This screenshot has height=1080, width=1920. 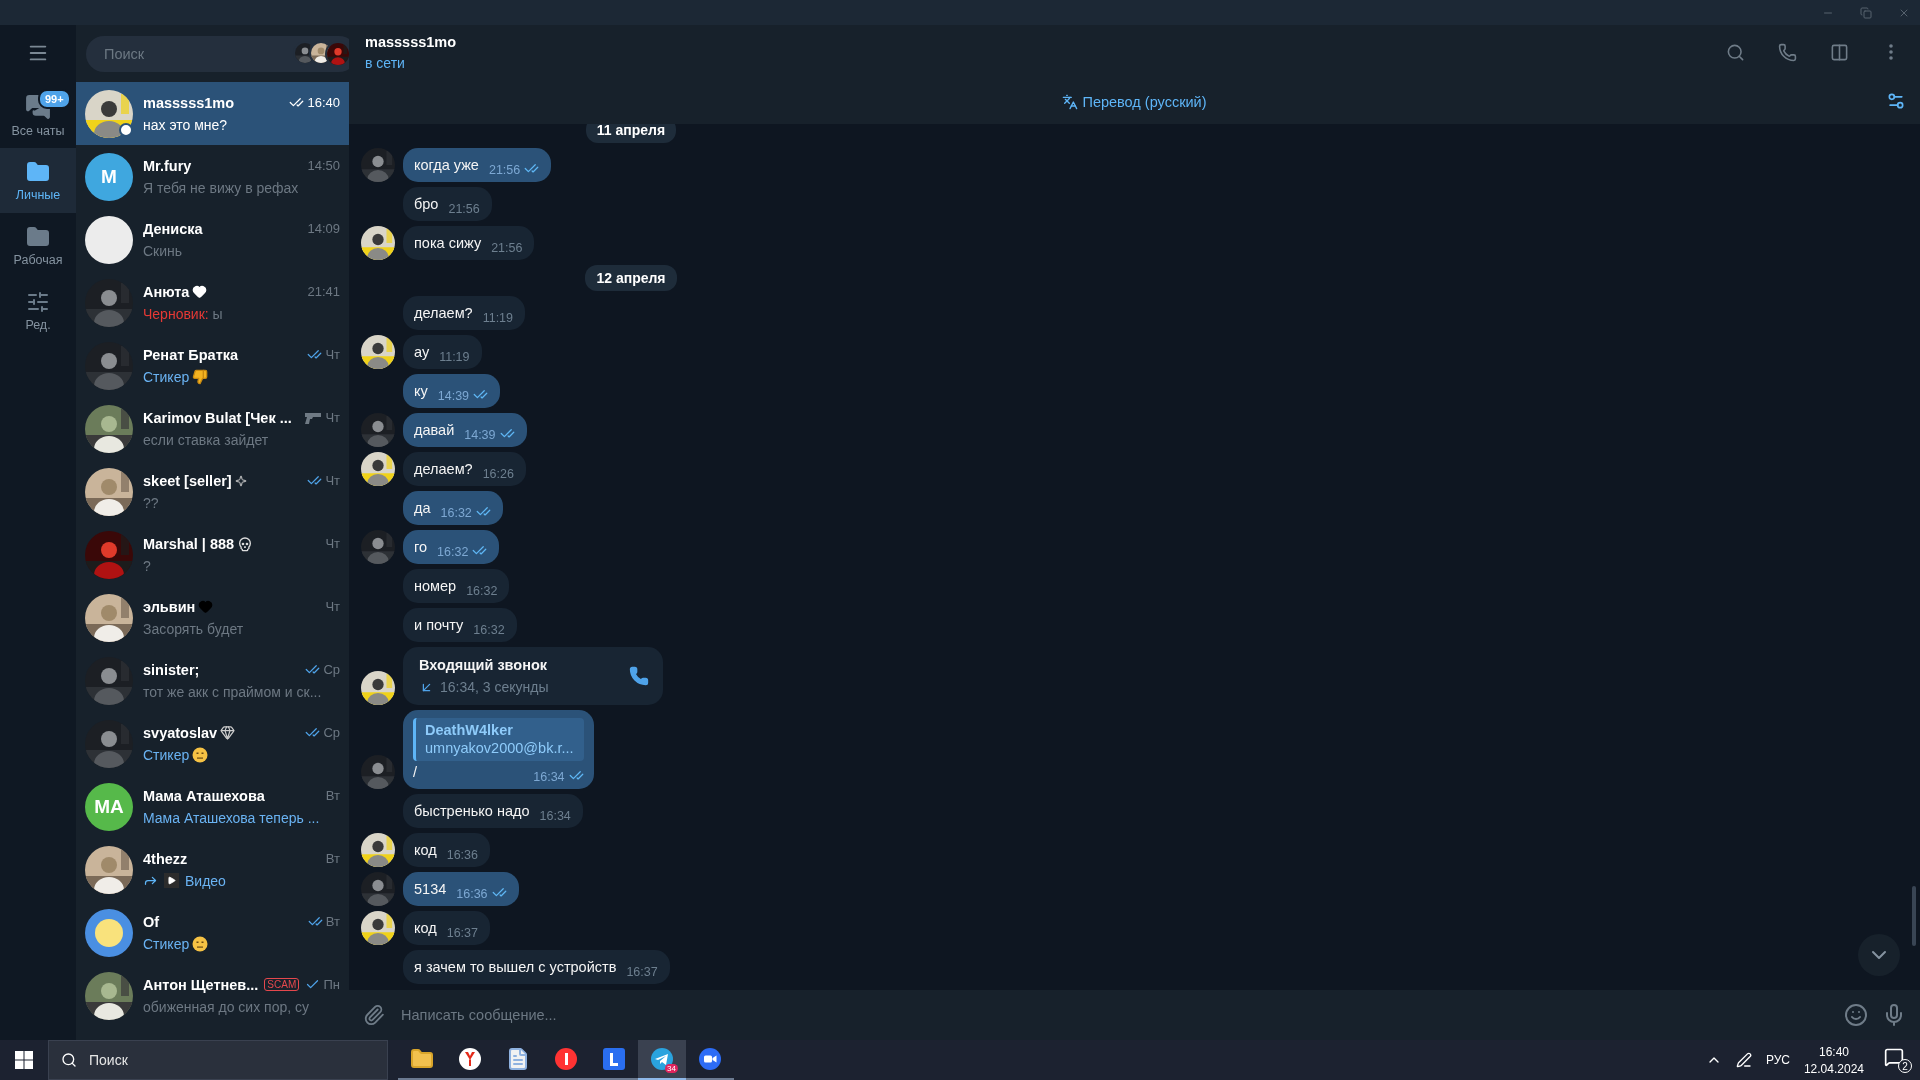 What do you see at coordinates (212, 995) in the screenshot?
I see `chat-list-item: Антон Щетнев... SCAM Пн обиженная до сих пор, су` at bounding box center [212, 995].